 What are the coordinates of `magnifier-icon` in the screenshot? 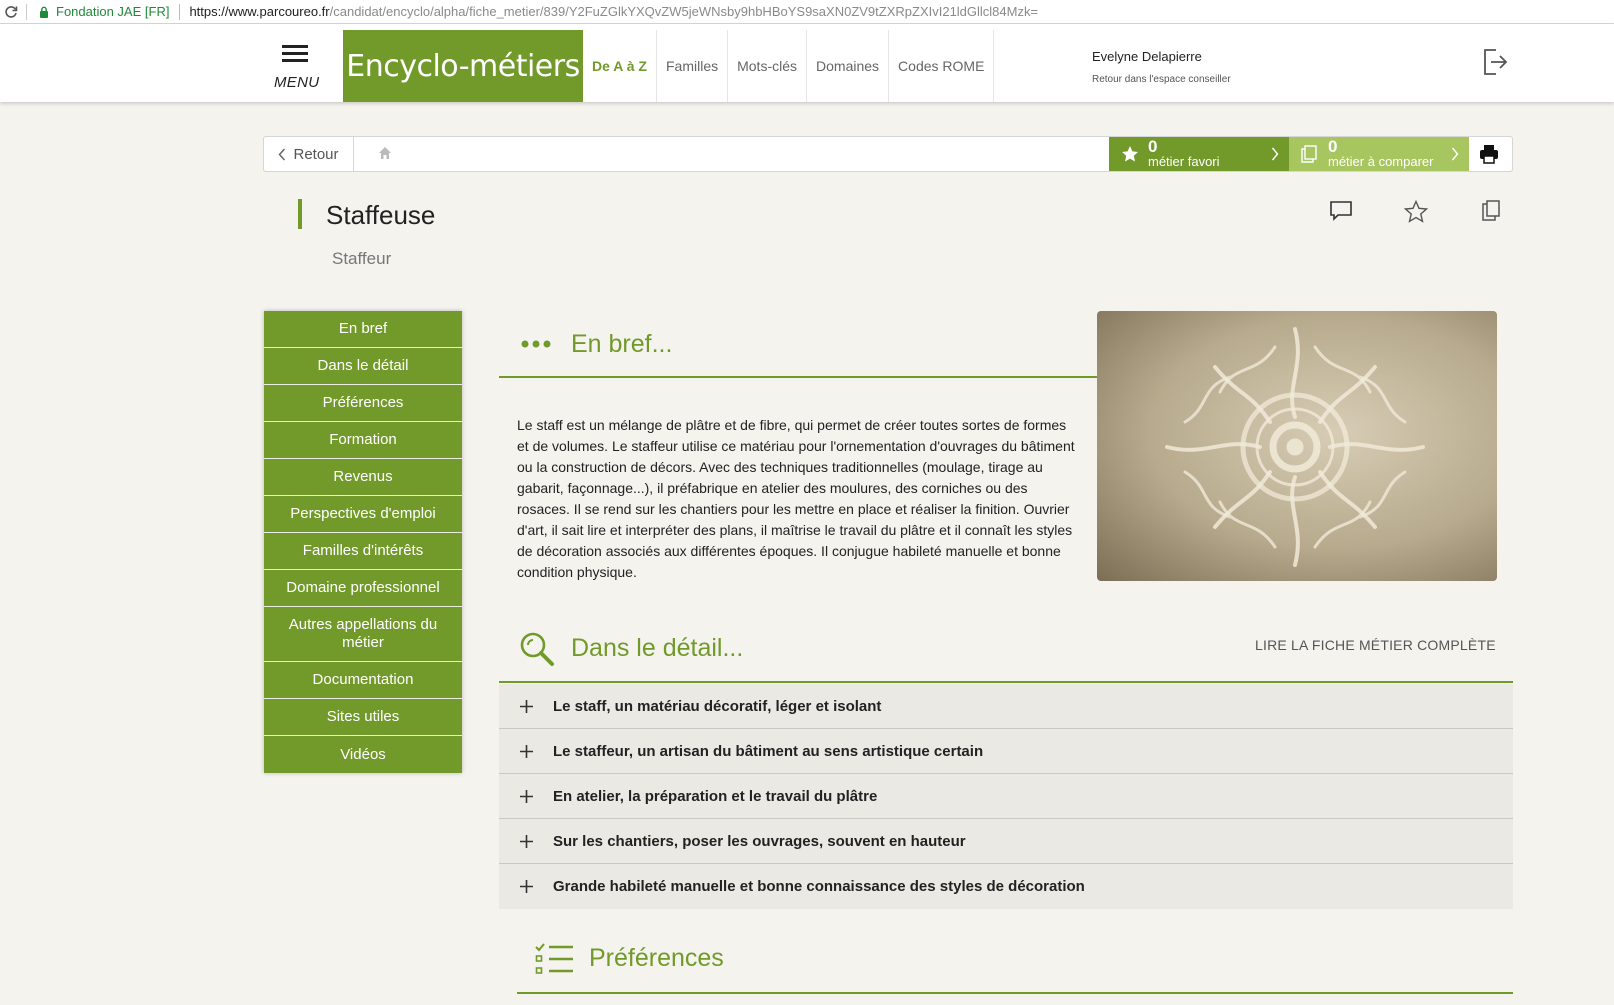 It's located at (537, 649).